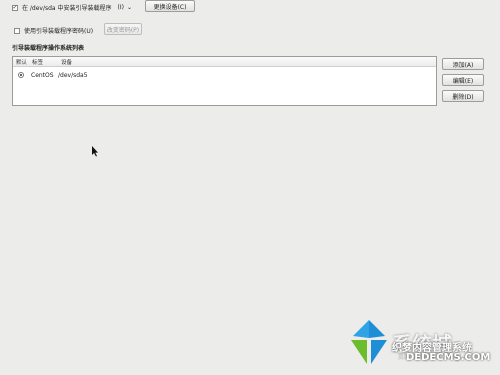 Image resolution: width=500 pixels, height=375 pixels. I want to click on install-bootloader-row: ✓ 在 /dev/sda 中安装引导装载程序 (I) ⌄, so click(72, 7).